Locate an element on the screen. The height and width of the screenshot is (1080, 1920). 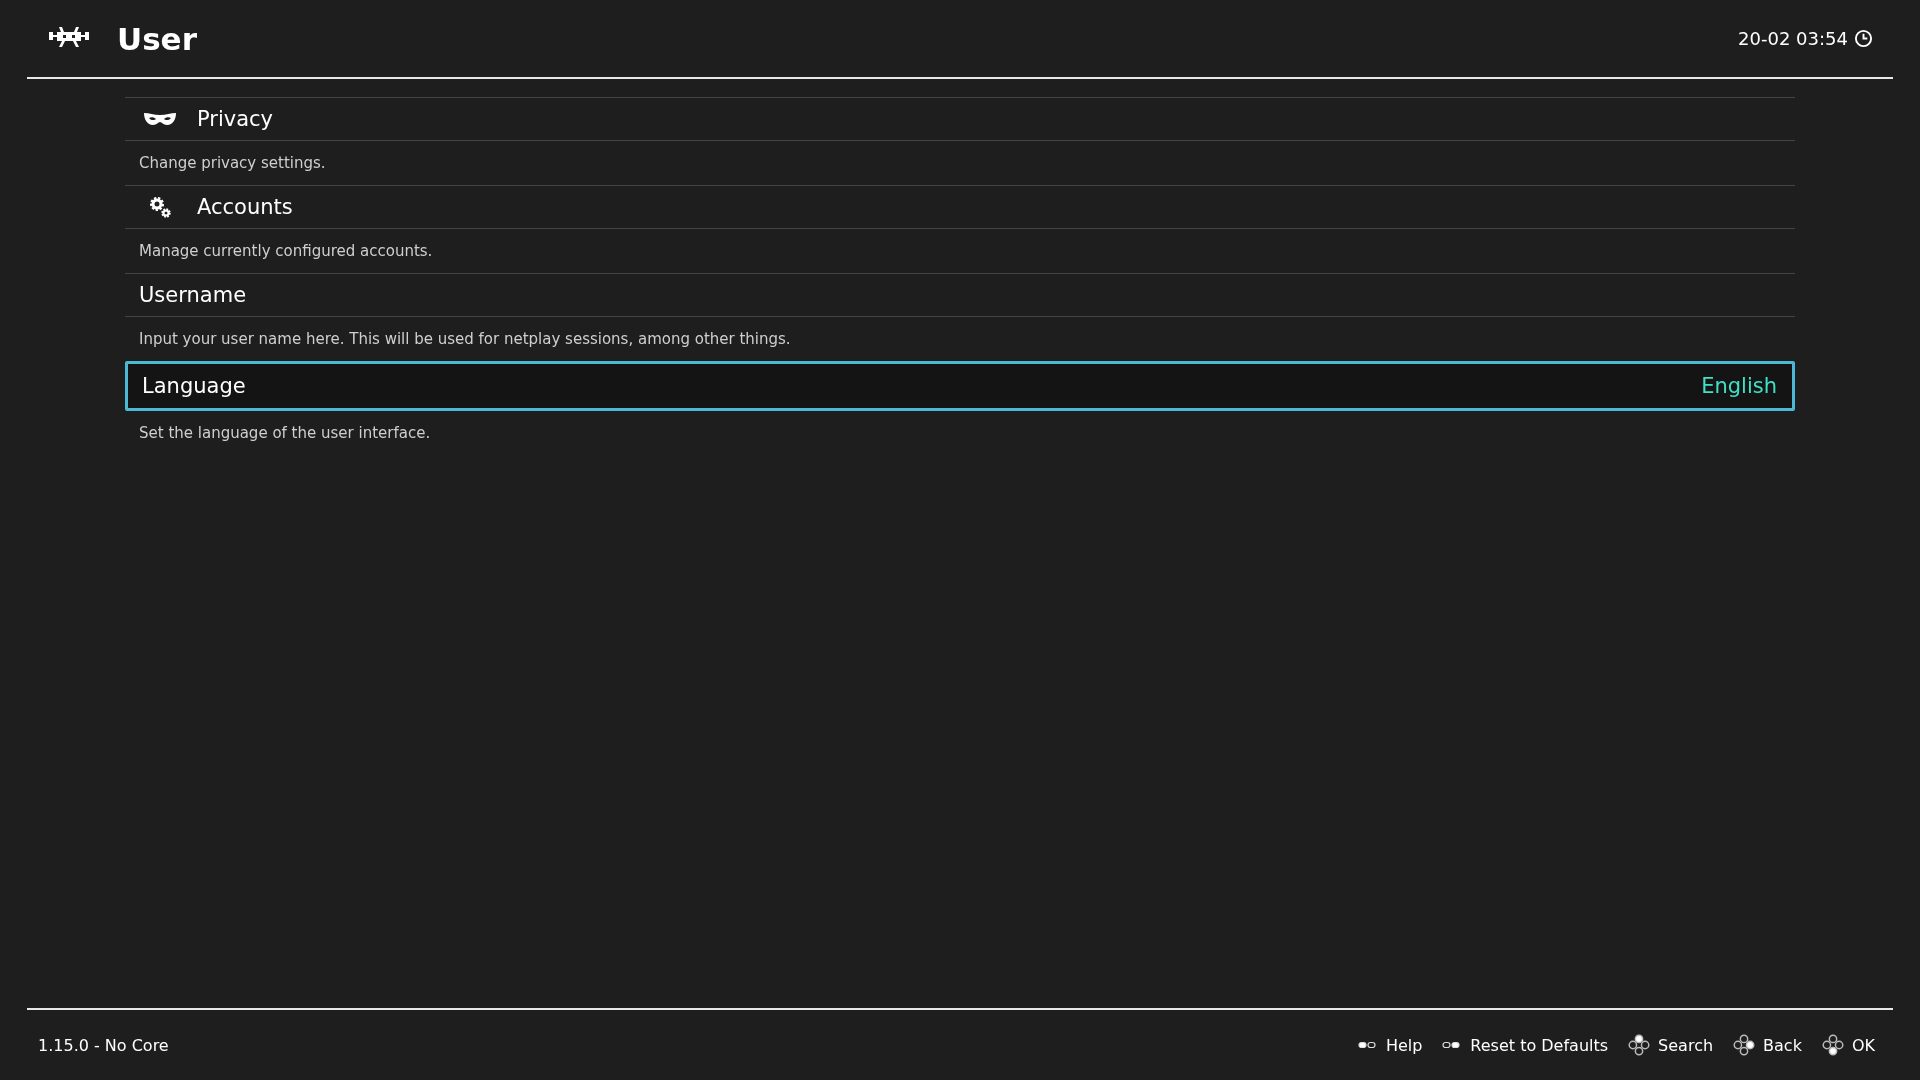
item-label: Privacy is located at coordinates (235, 119).